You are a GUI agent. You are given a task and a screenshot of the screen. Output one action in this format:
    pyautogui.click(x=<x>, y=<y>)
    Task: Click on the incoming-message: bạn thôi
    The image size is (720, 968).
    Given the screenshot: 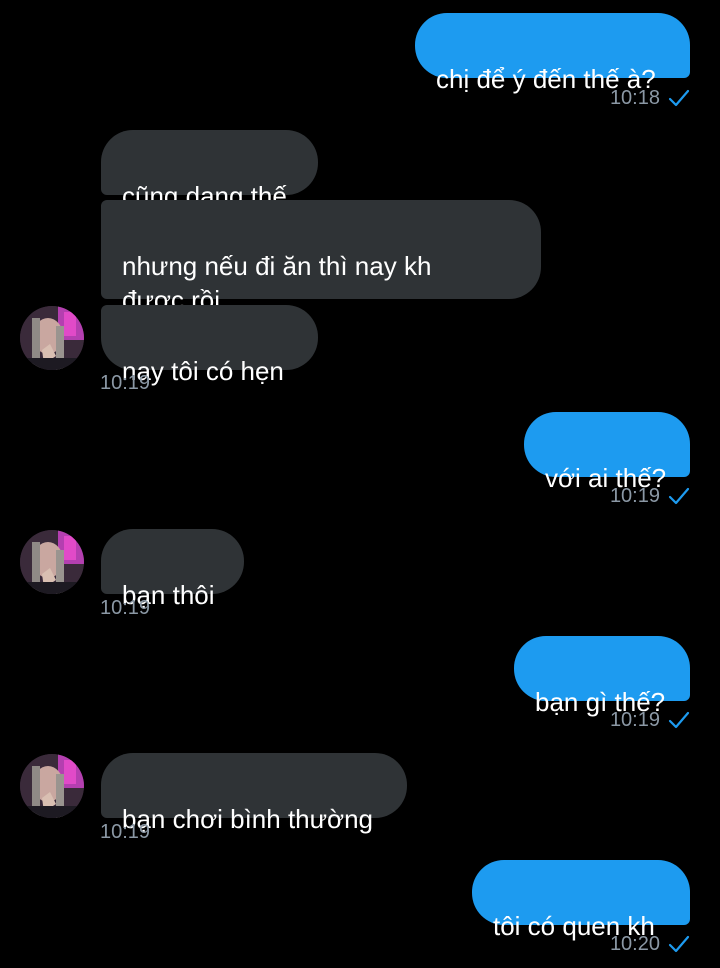 What is the action you would take?
    pyautogui.click(x=172, y=569)
    